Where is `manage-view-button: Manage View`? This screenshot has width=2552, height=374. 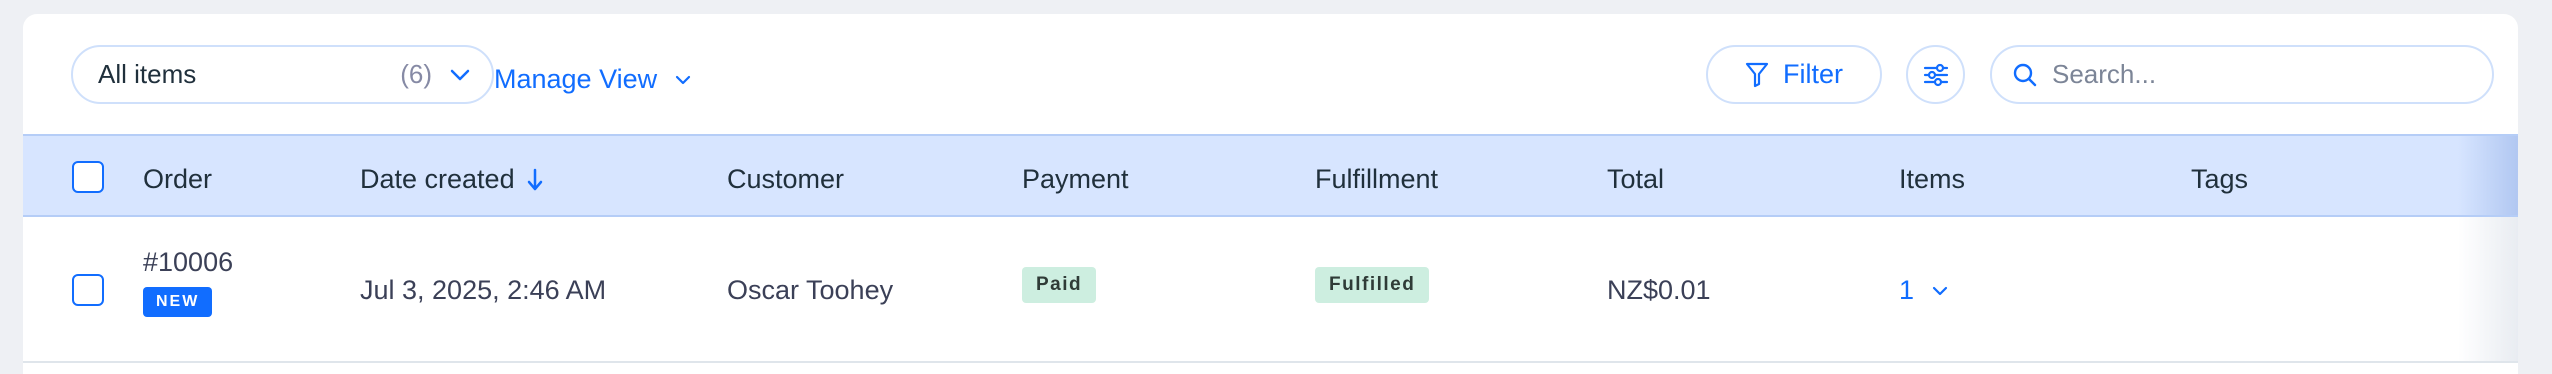
manage-view-button: Manage View is located at coordinates (592, 79).